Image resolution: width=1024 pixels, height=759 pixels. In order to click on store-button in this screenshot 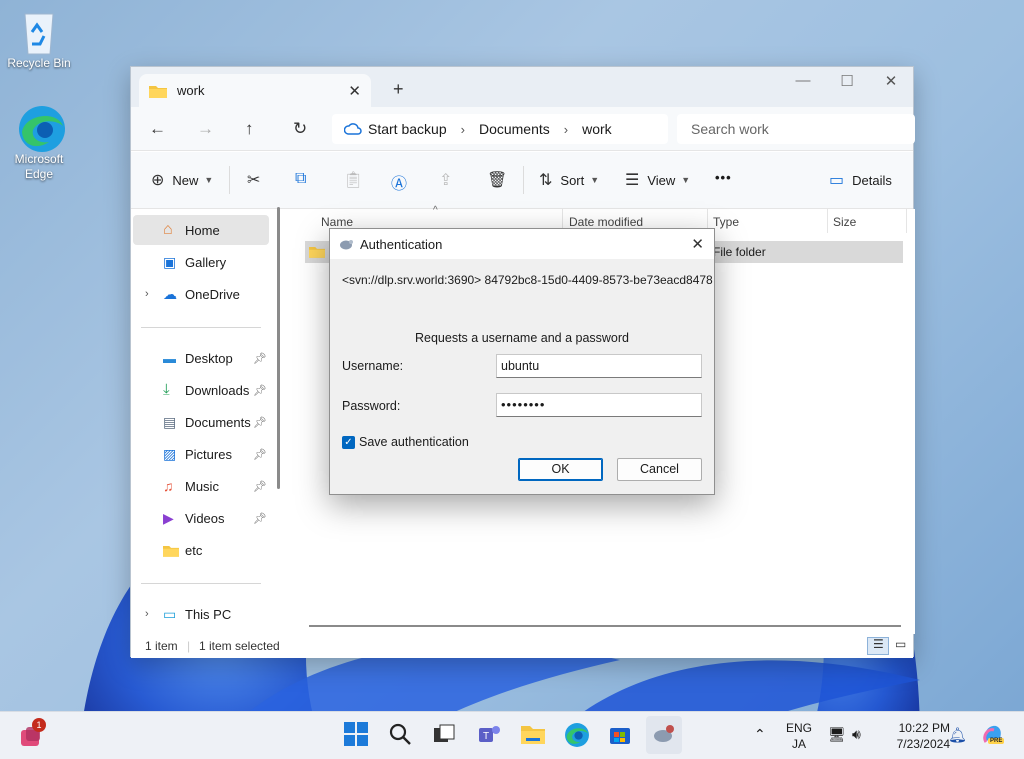, I will do `click(622, 736)`.